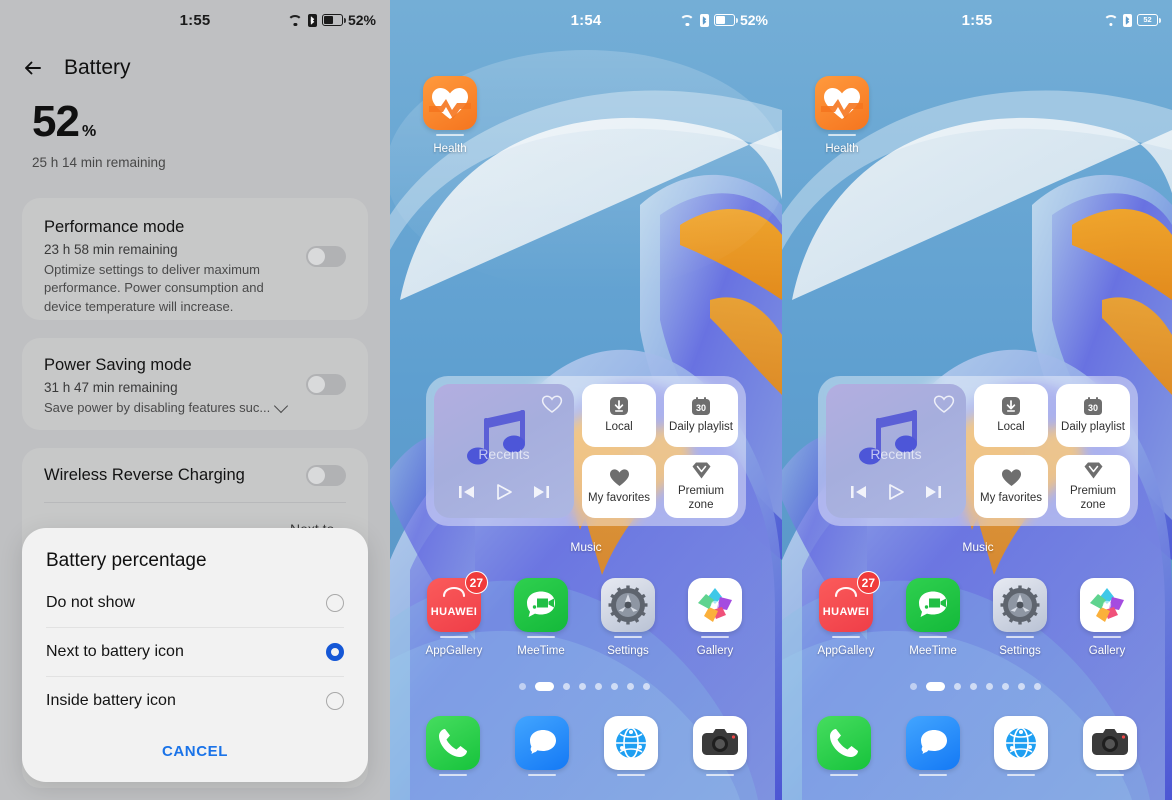 This screenshot has height=800, width=1172. I want to click on app-label: MeeTime, so click(933, 651).